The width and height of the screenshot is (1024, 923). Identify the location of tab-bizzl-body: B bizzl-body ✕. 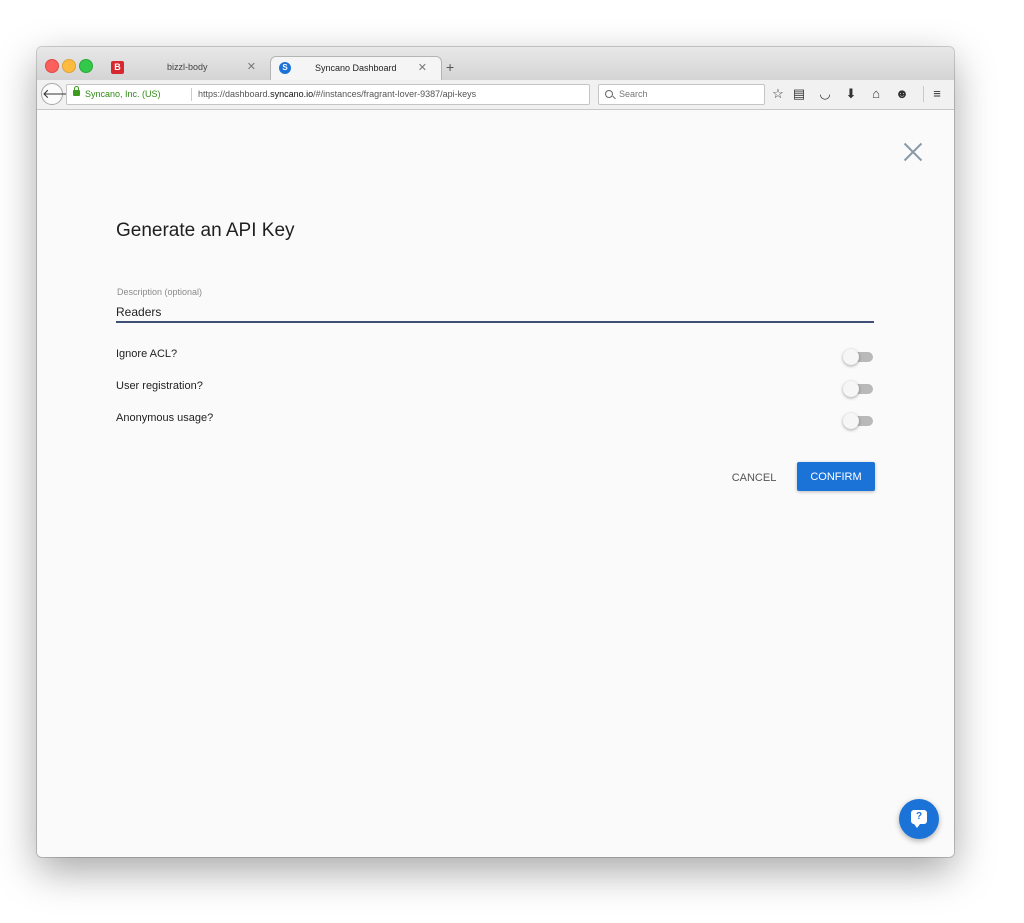
(187, 68).